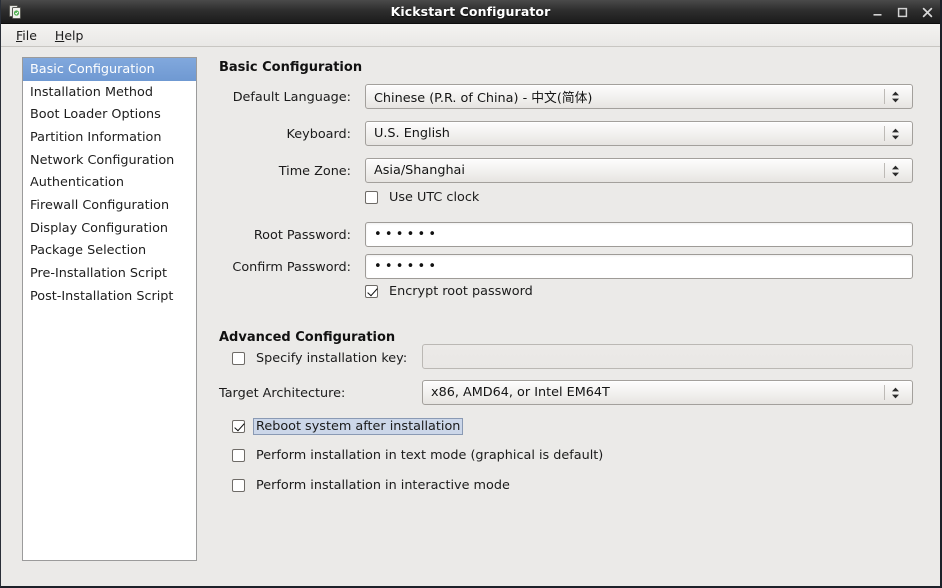  I want to click on sidebar-item-post-installation-script: Post-Installation Script, so click(109, 296).